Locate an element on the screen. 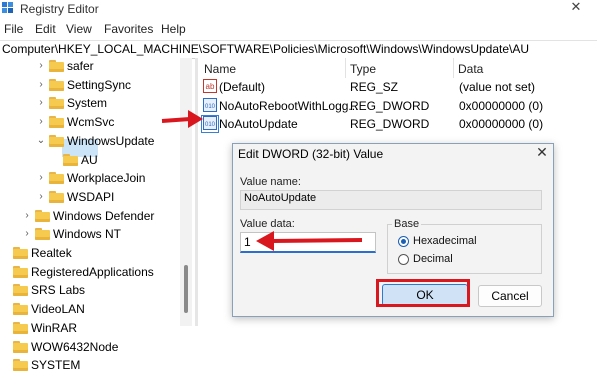  menu-view: View is located at coordinates (79, 29).